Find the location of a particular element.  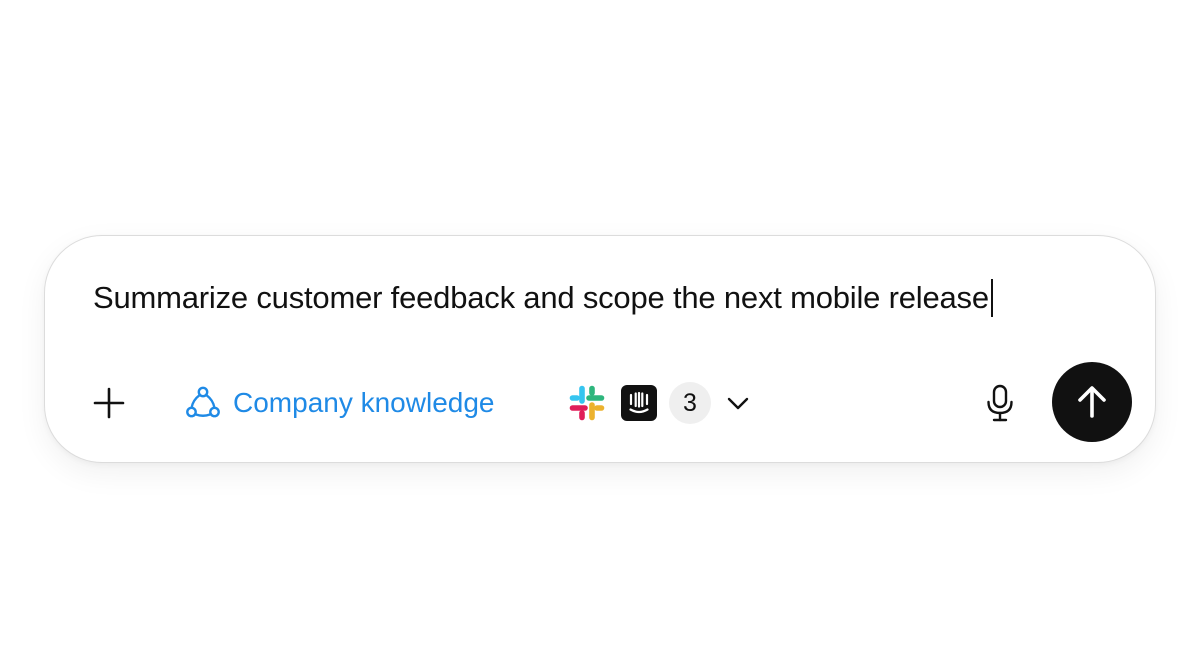

microphone-button is located at coordinates (1000, 403).